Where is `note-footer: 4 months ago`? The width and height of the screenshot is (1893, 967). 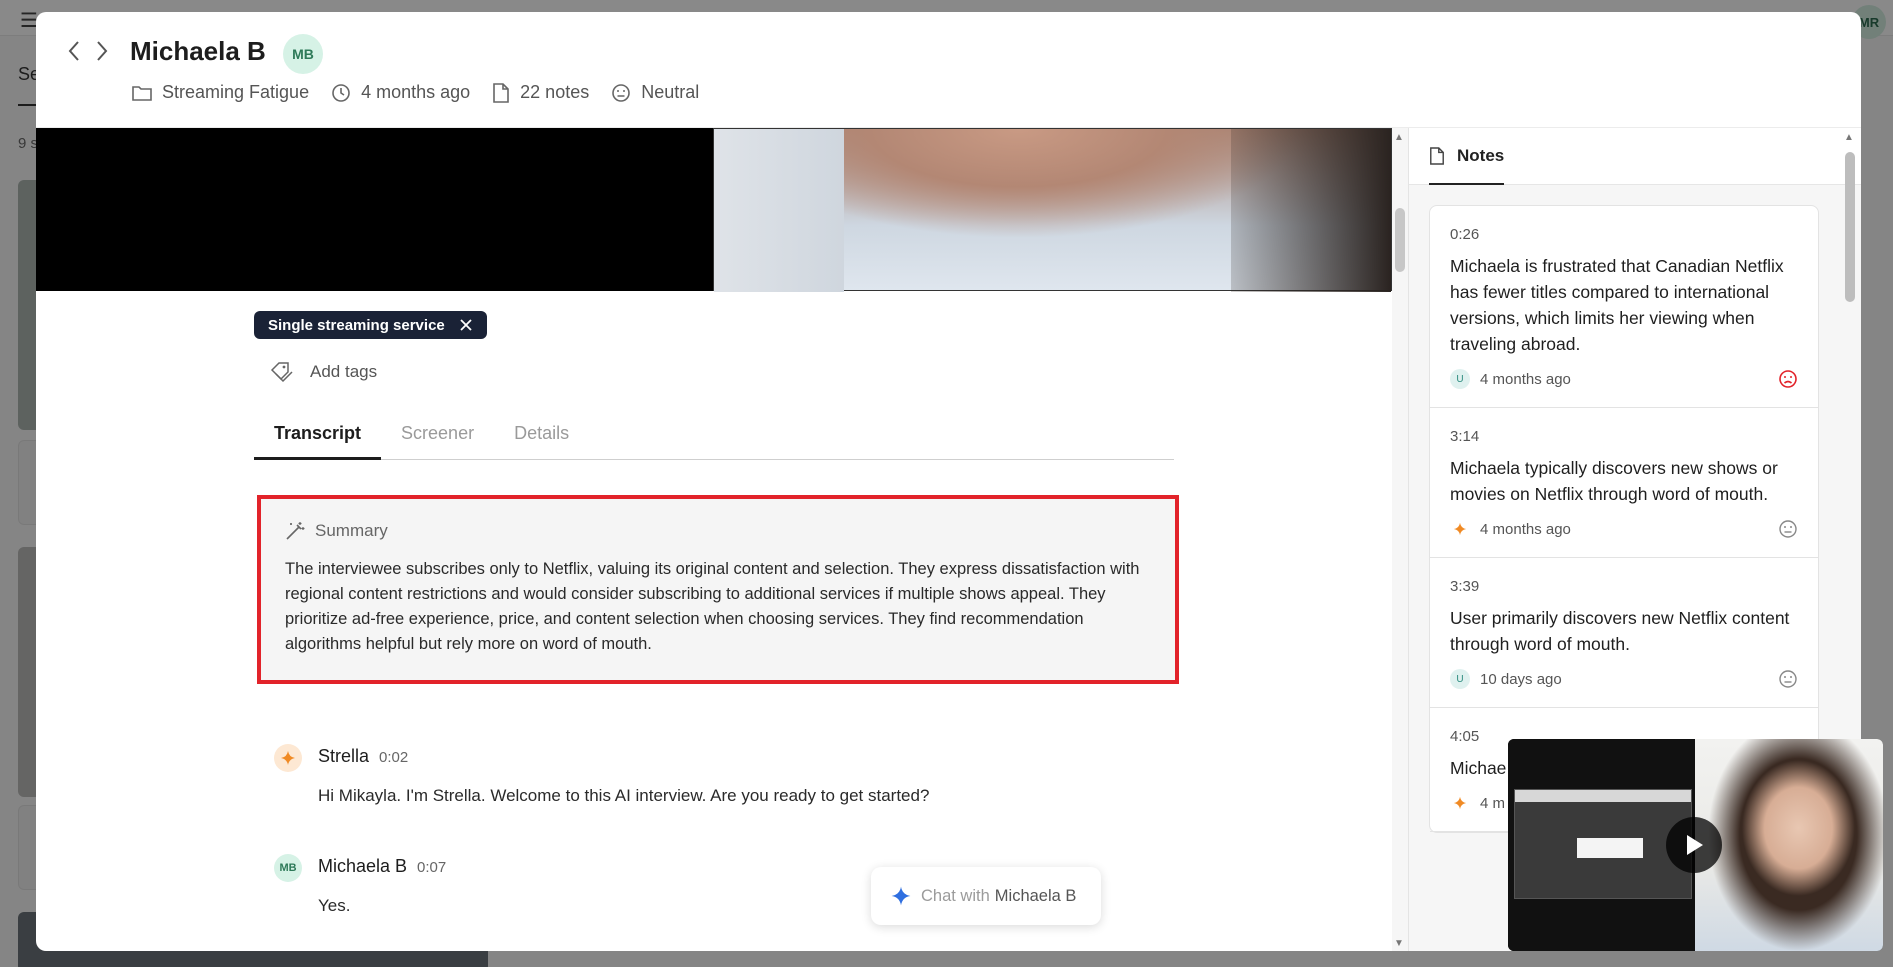
note-footer: 4 months ago is located at coordinates (1624, 529).